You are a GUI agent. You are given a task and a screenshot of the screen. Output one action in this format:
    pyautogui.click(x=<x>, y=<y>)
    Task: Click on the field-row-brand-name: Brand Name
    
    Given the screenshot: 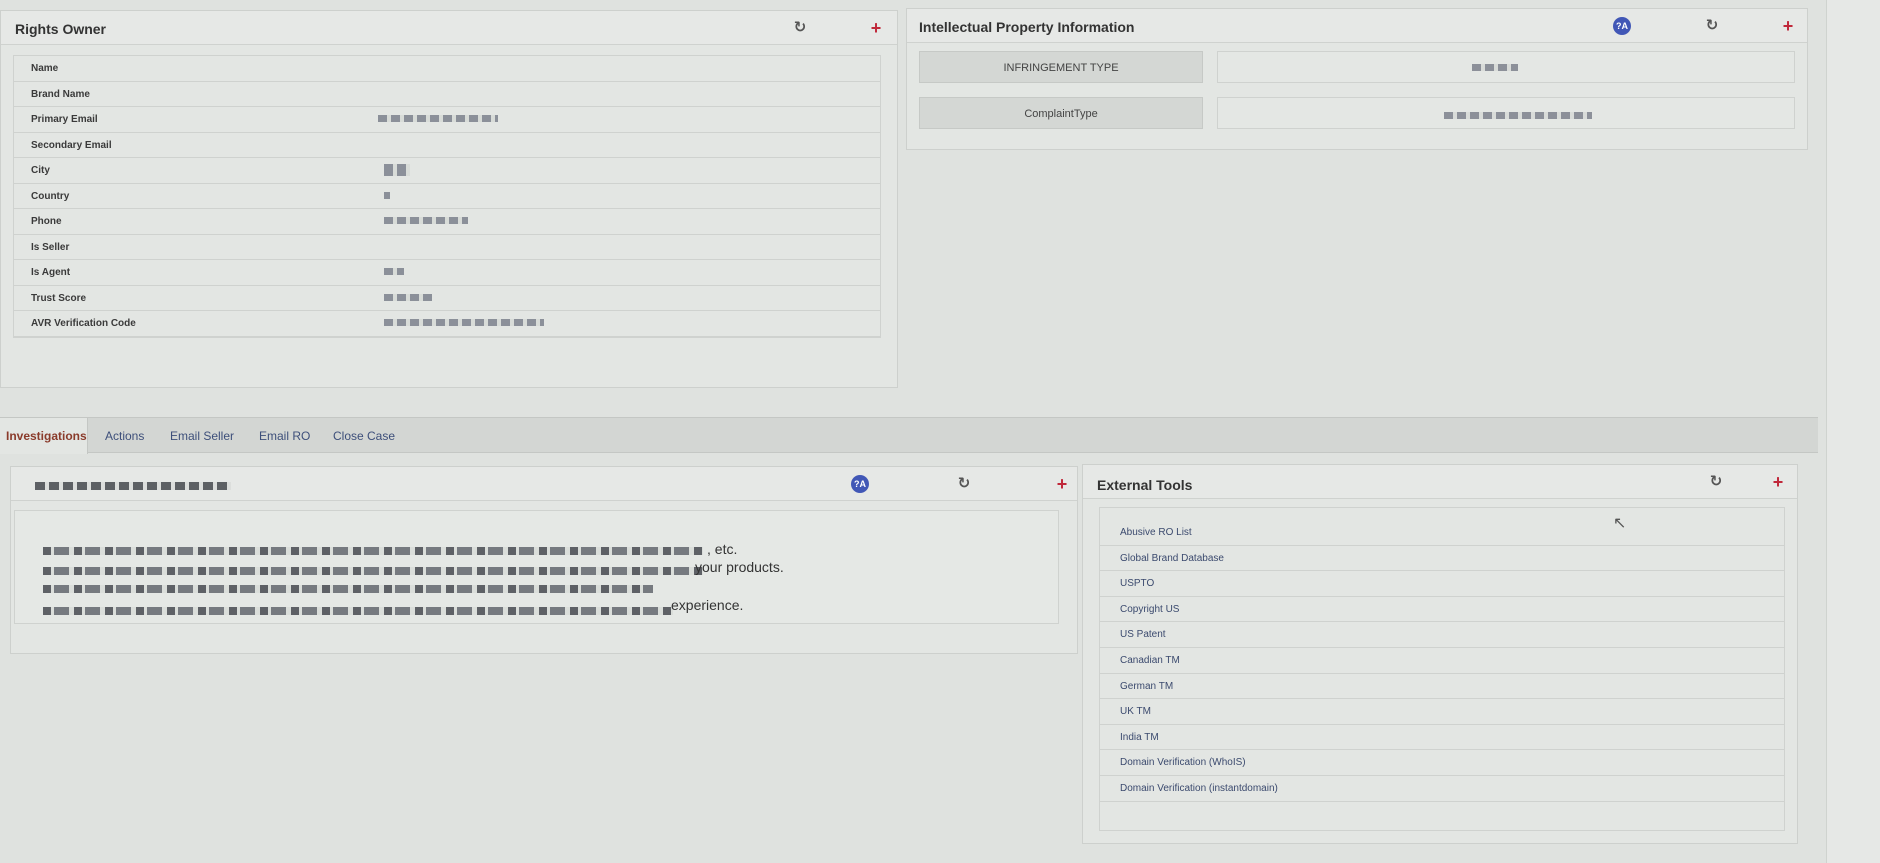 What is the action you would take?
    pyautogui.click(x=447, y=94)
    